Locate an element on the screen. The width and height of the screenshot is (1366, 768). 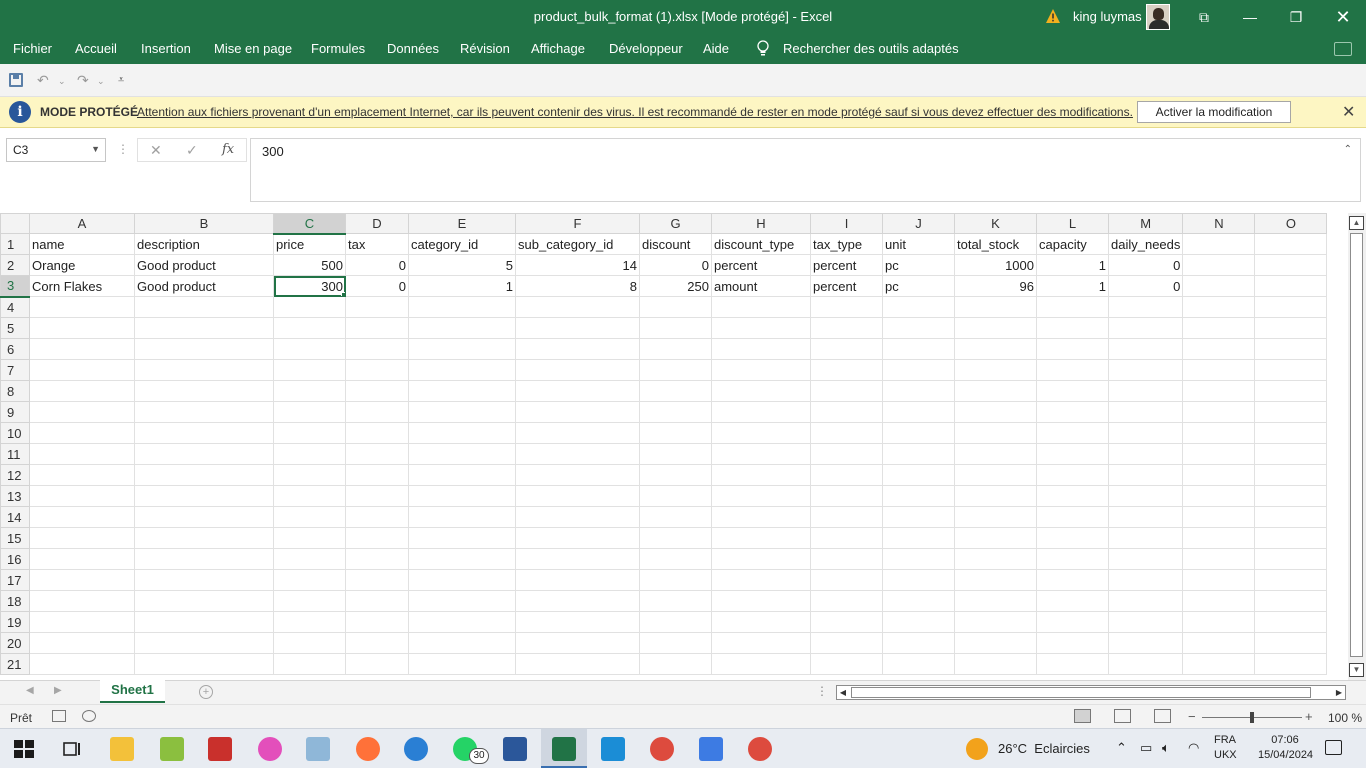
cell-d16 is located at coordinates (377, 559).